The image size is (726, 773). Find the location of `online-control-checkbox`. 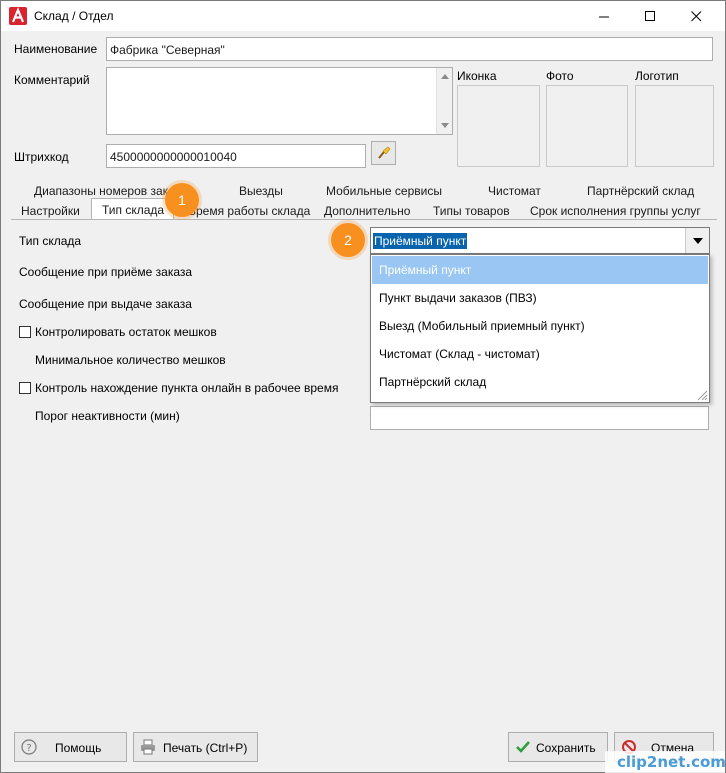

online-control-checkbox is located at coordinates (25, 388).